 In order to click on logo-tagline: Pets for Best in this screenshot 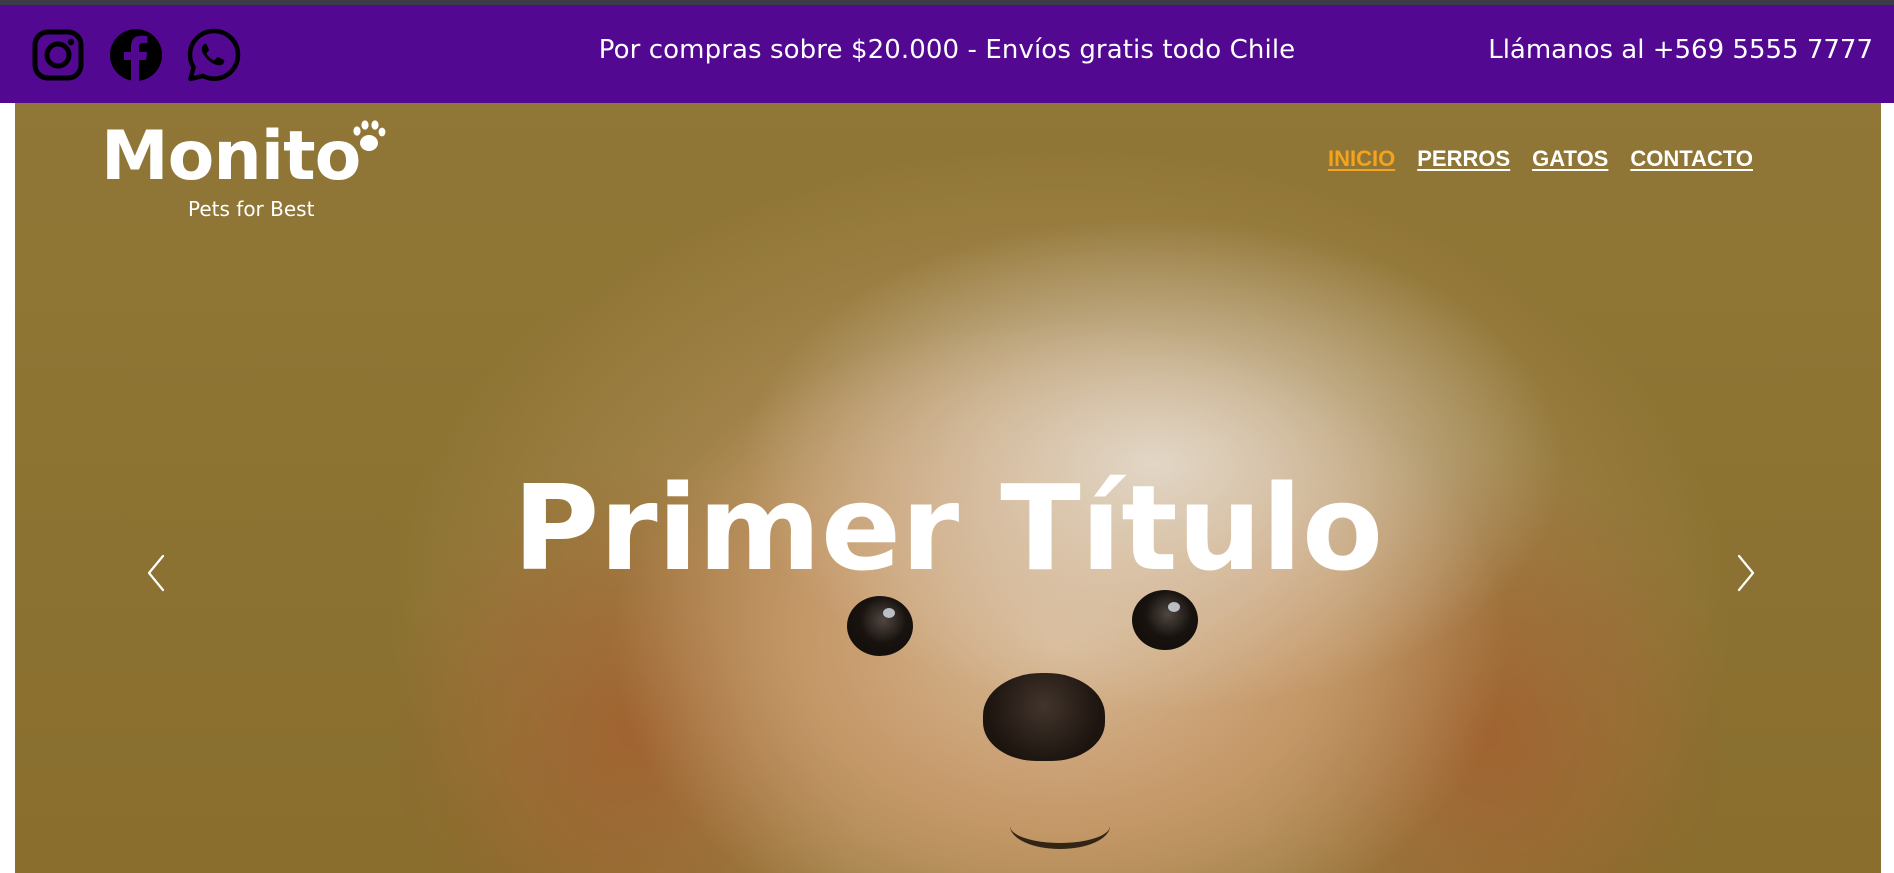, I will do `click(251, 209)`.